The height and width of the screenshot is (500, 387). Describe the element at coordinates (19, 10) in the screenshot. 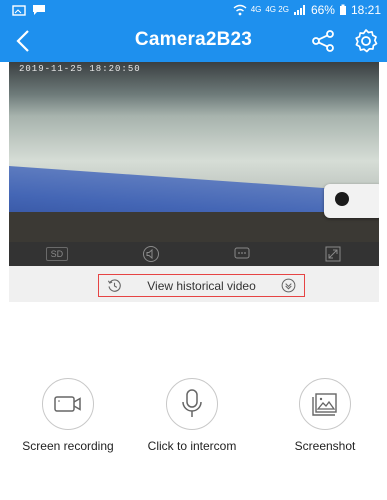

I see `gallery-icon` at that location.